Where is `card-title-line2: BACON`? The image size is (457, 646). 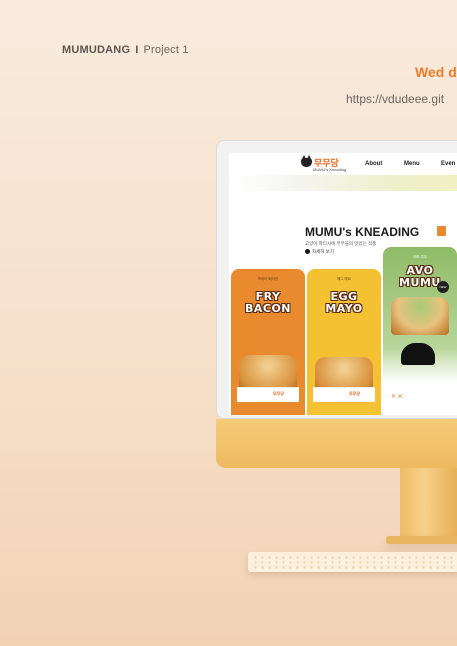
card-title-line2: BACON is located at coordinates (268, 308).